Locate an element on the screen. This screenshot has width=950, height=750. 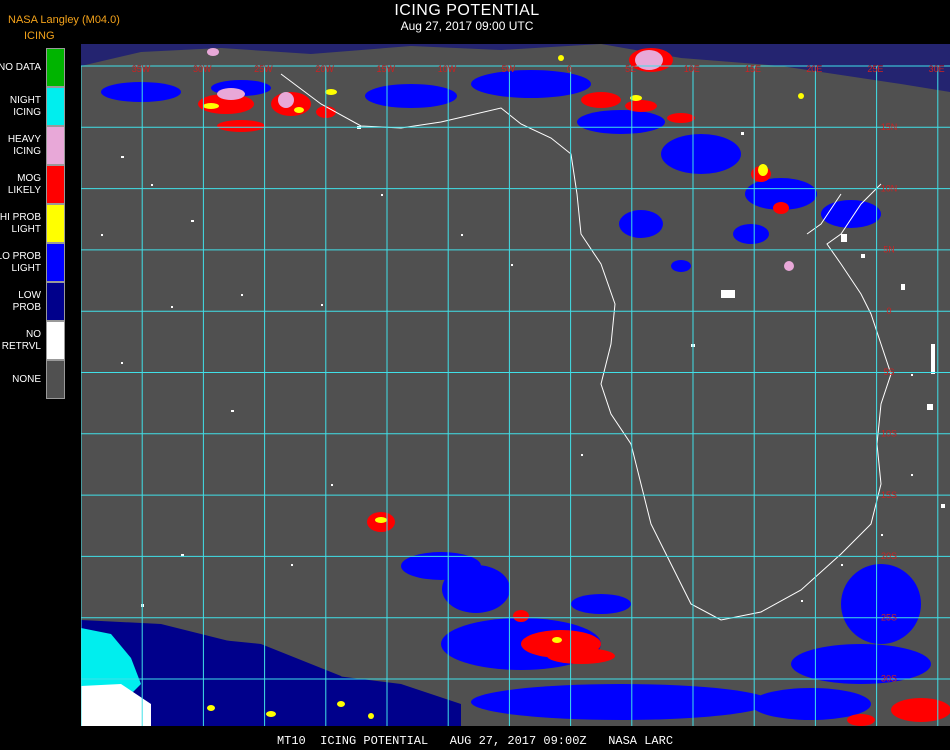
legend-label: HEAVY ICING is located at coordinates (24, 145).